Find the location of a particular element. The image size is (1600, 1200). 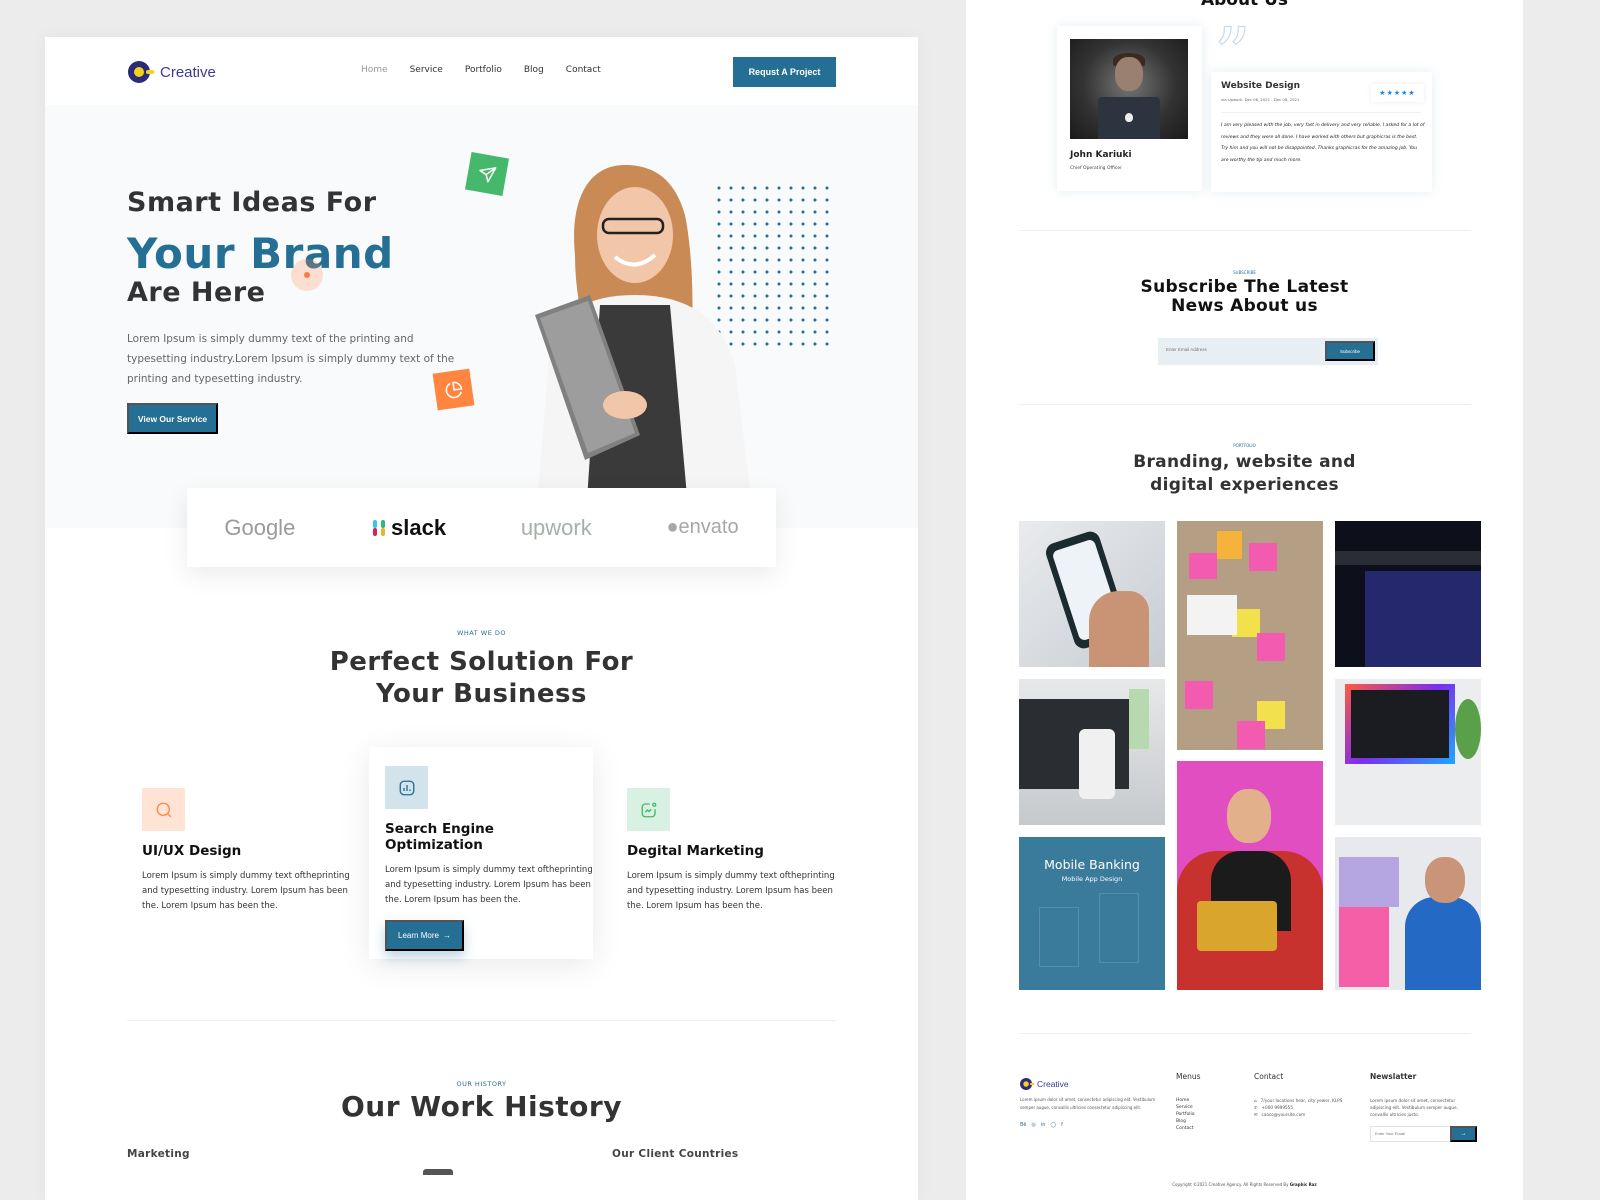

marketing-label: Marketing is located at coordinates (158, 1154).